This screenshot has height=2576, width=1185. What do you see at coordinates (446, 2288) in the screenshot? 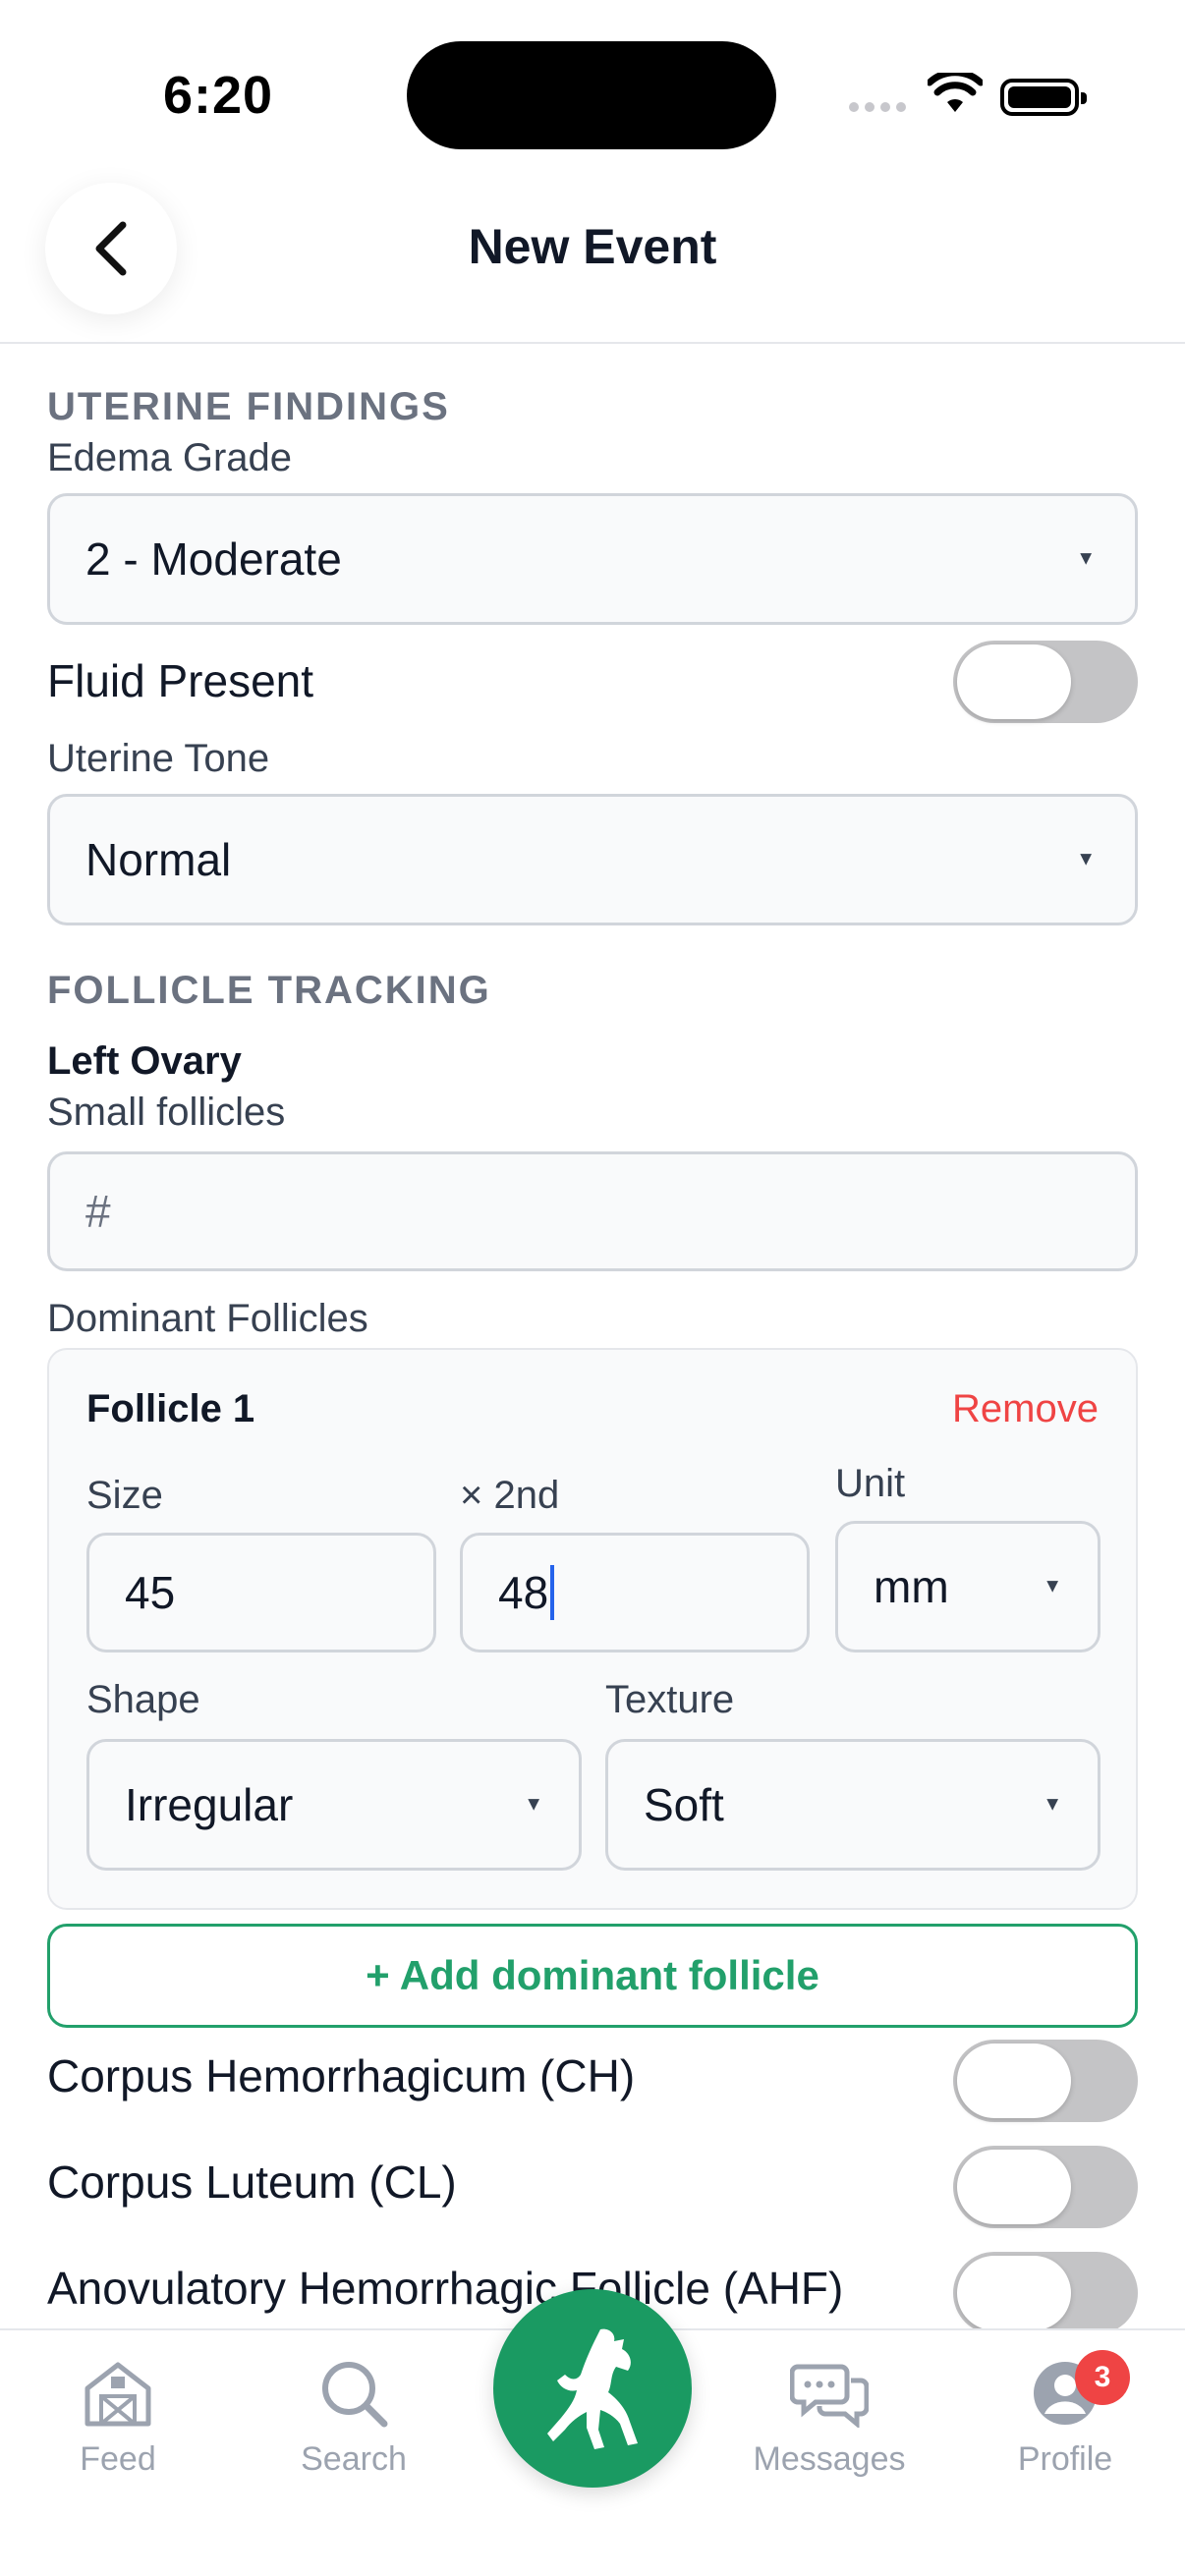
I see `ahf-label: Anovulatory Hemorrhagic Follicle (AHF)` at bounding box center [446, 2288].